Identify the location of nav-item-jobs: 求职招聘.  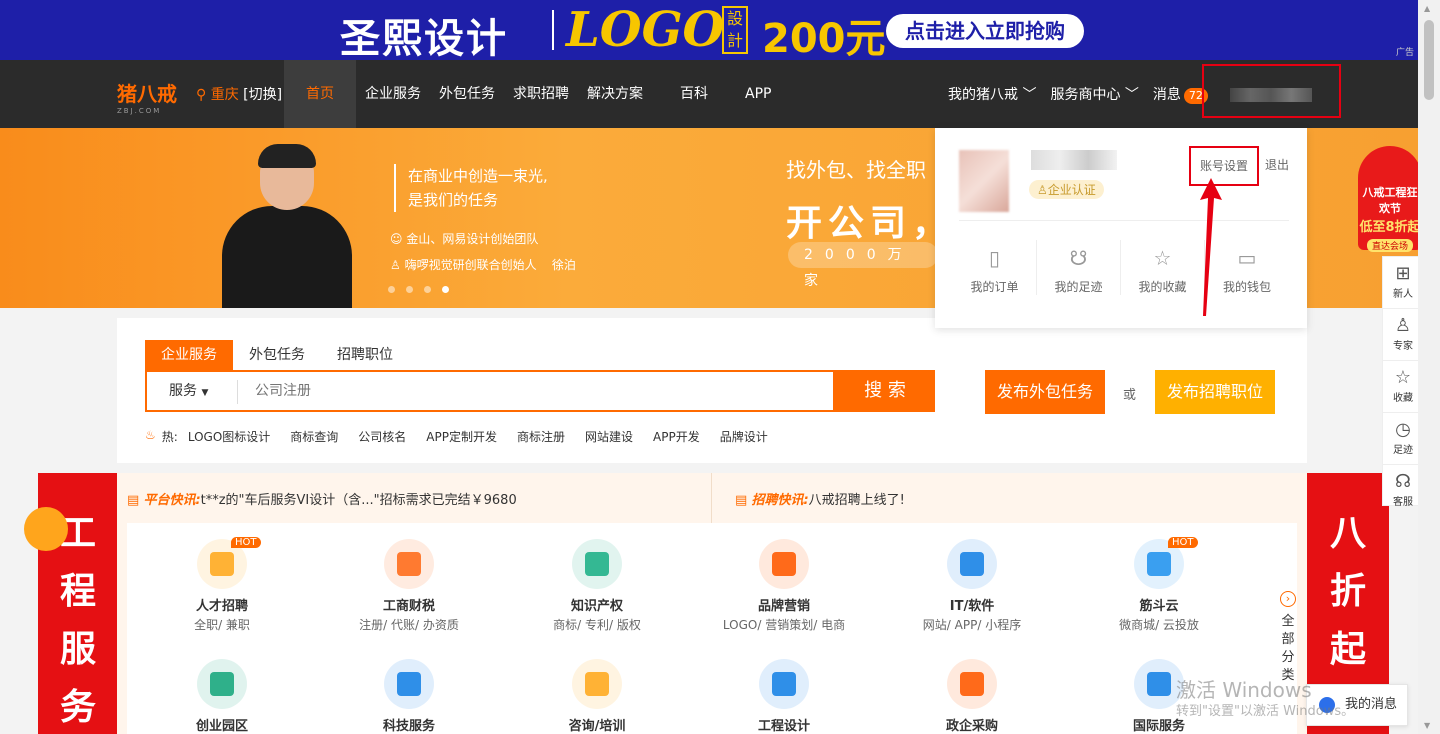
(541, 94).